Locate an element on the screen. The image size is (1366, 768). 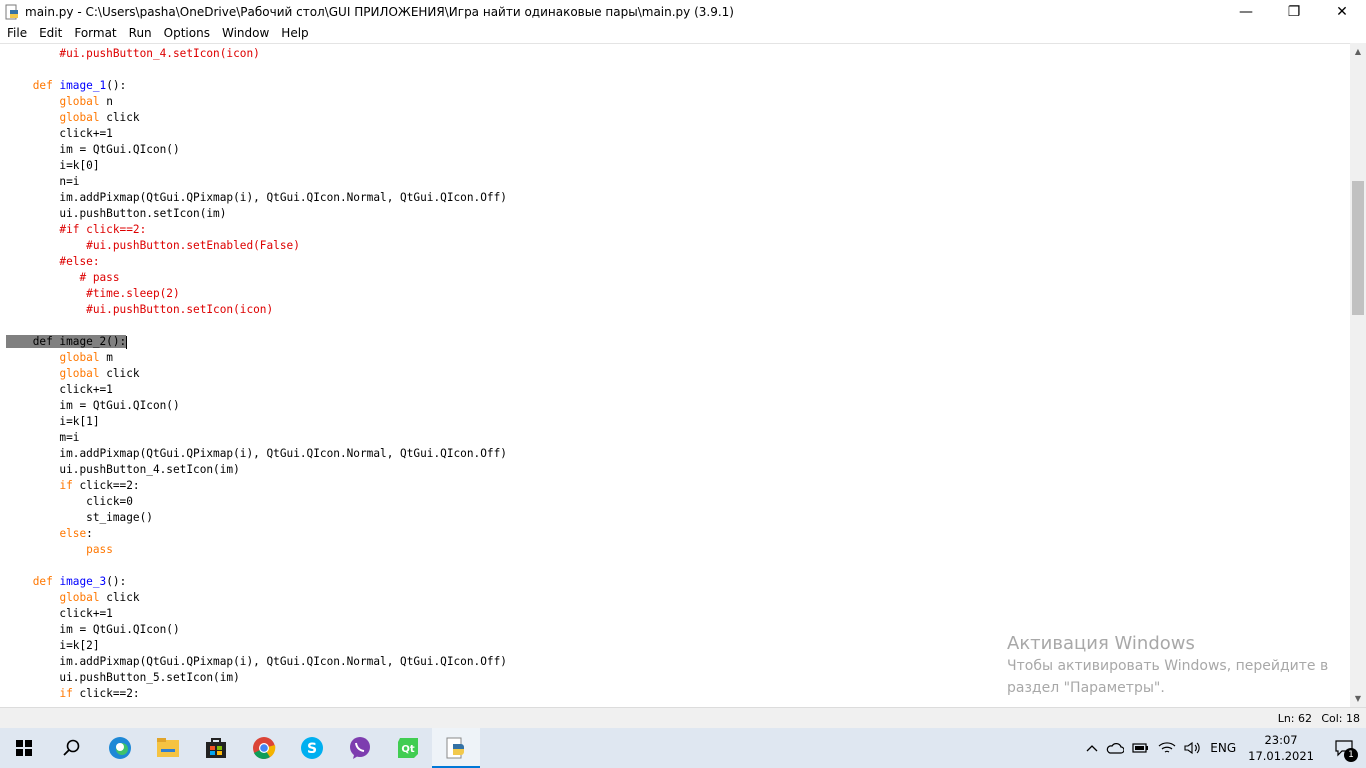
code-line: #else: is located at coordinates (306, 262).